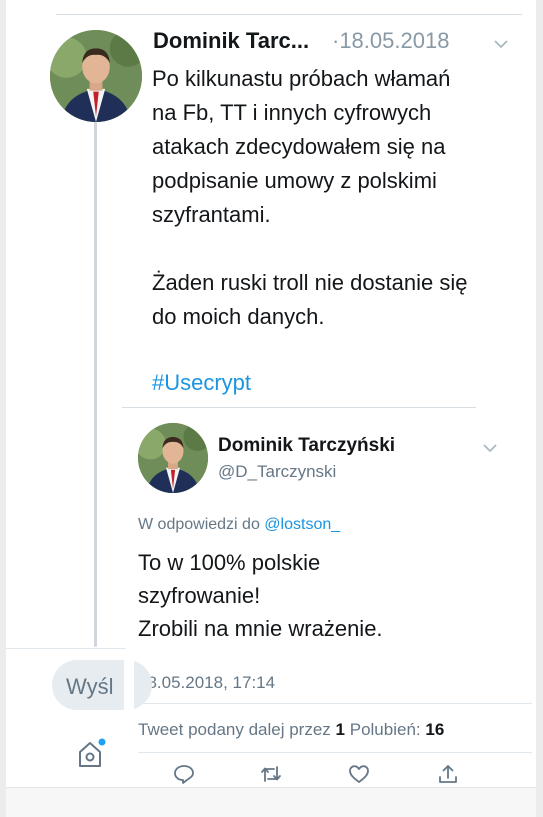  Describe the element at coordinates (102, 685) in the screenshot. I see `reply-compose-input: Wyśl` at that location.